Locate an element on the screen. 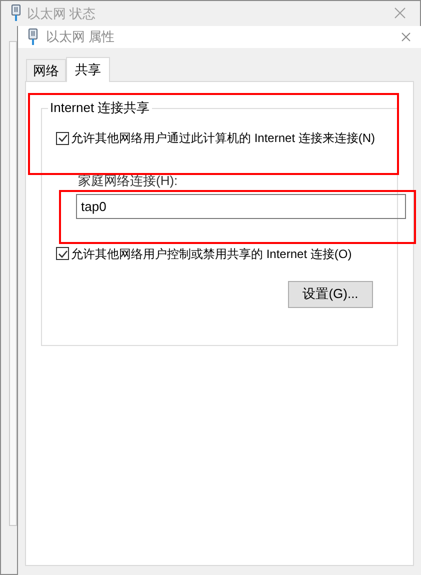  window-title: 以太网 状态 is located at coordinates (61, 13).